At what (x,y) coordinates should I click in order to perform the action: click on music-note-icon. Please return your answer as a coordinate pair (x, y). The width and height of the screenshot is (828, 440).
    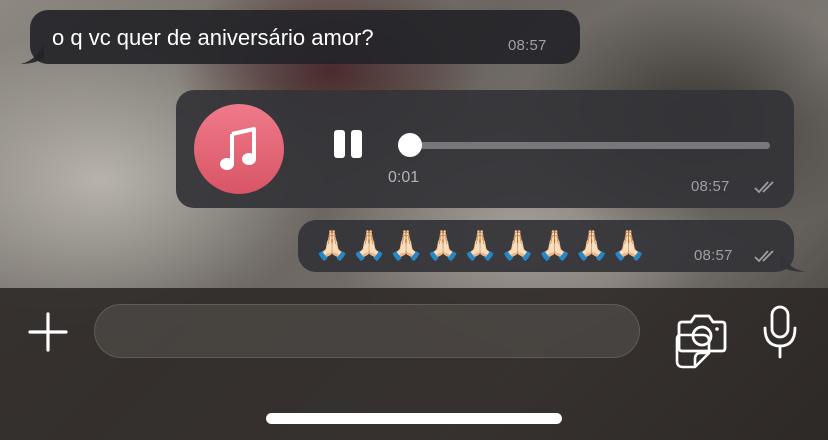
    Looking at the image, I should click on (238, 148).